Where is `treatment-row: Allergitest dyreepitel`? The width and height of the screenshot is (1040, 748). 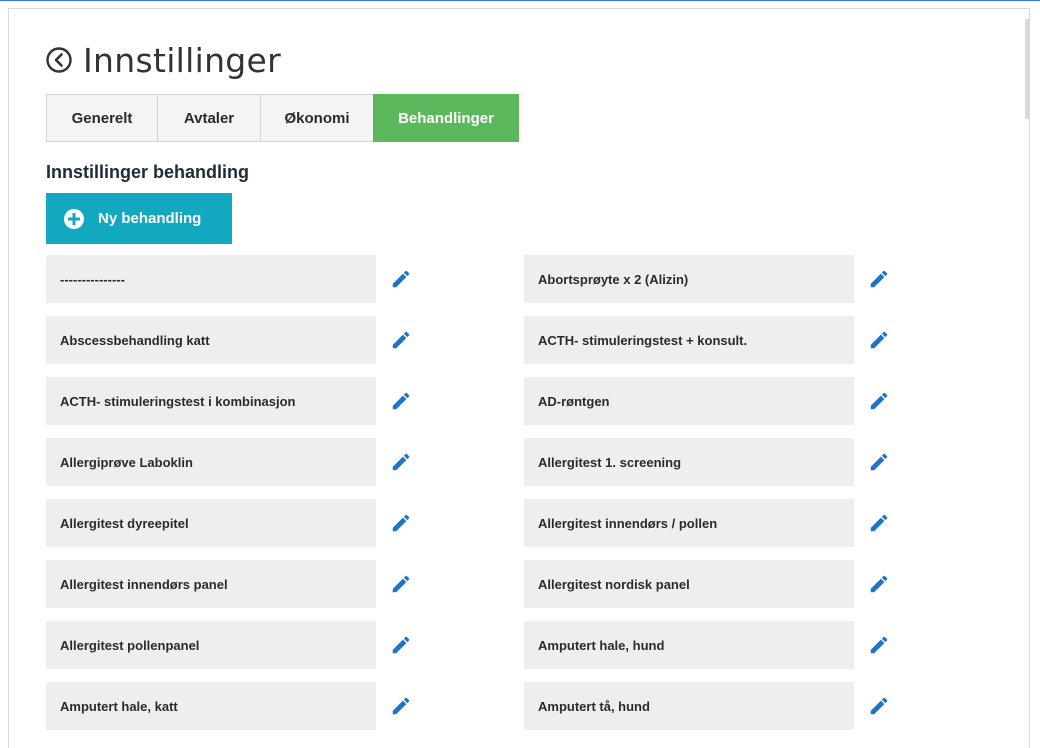
treatment-row: Allergitest dyreepitel is located at coordinates (231, 523).